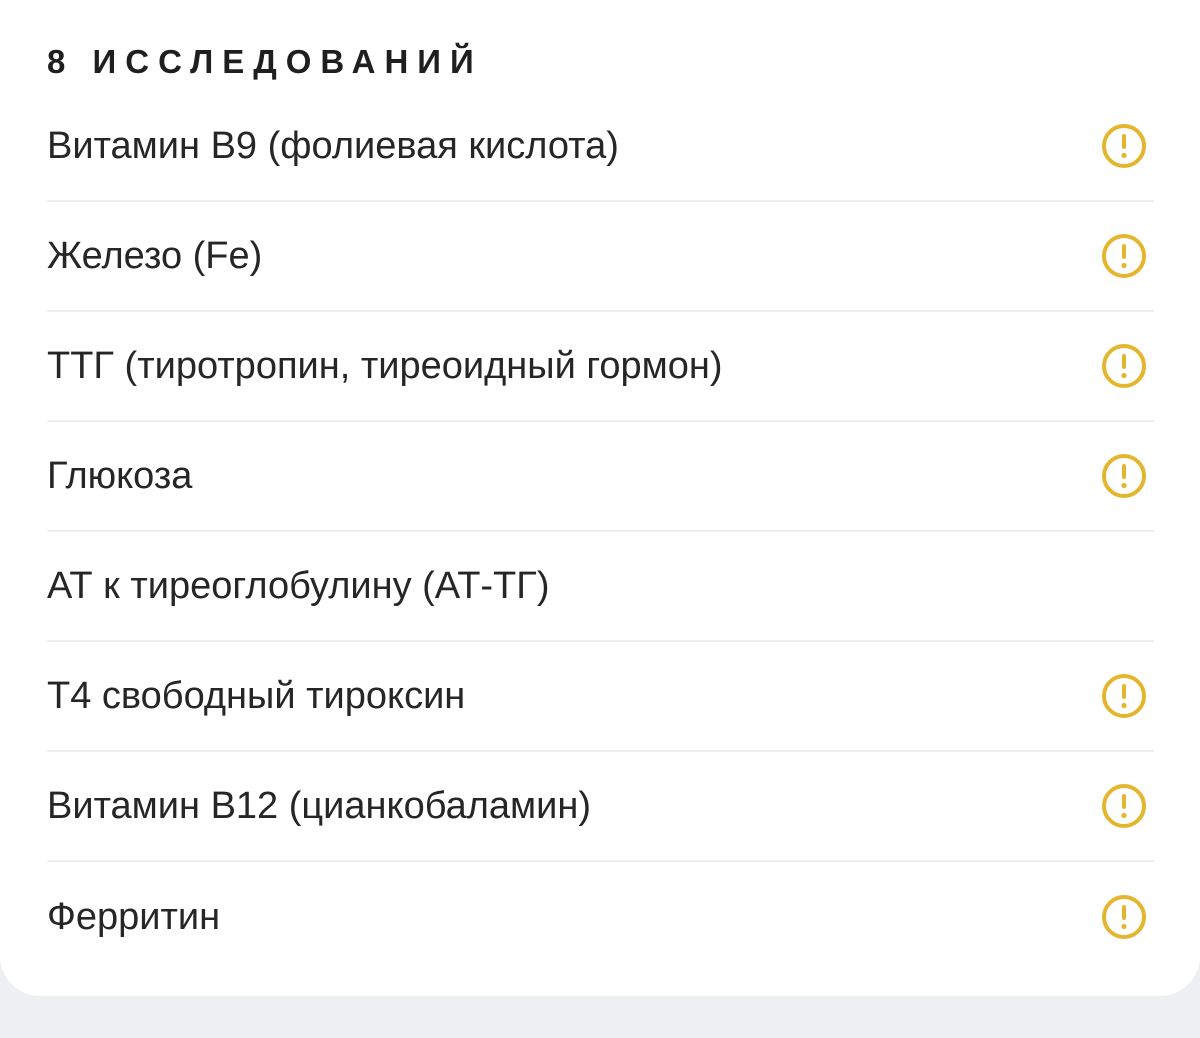 The height and width of the screenshot is (1038, 1200). I want to click on test-row: Витамин B9 (фолиевая кислота), so click(600, 147).